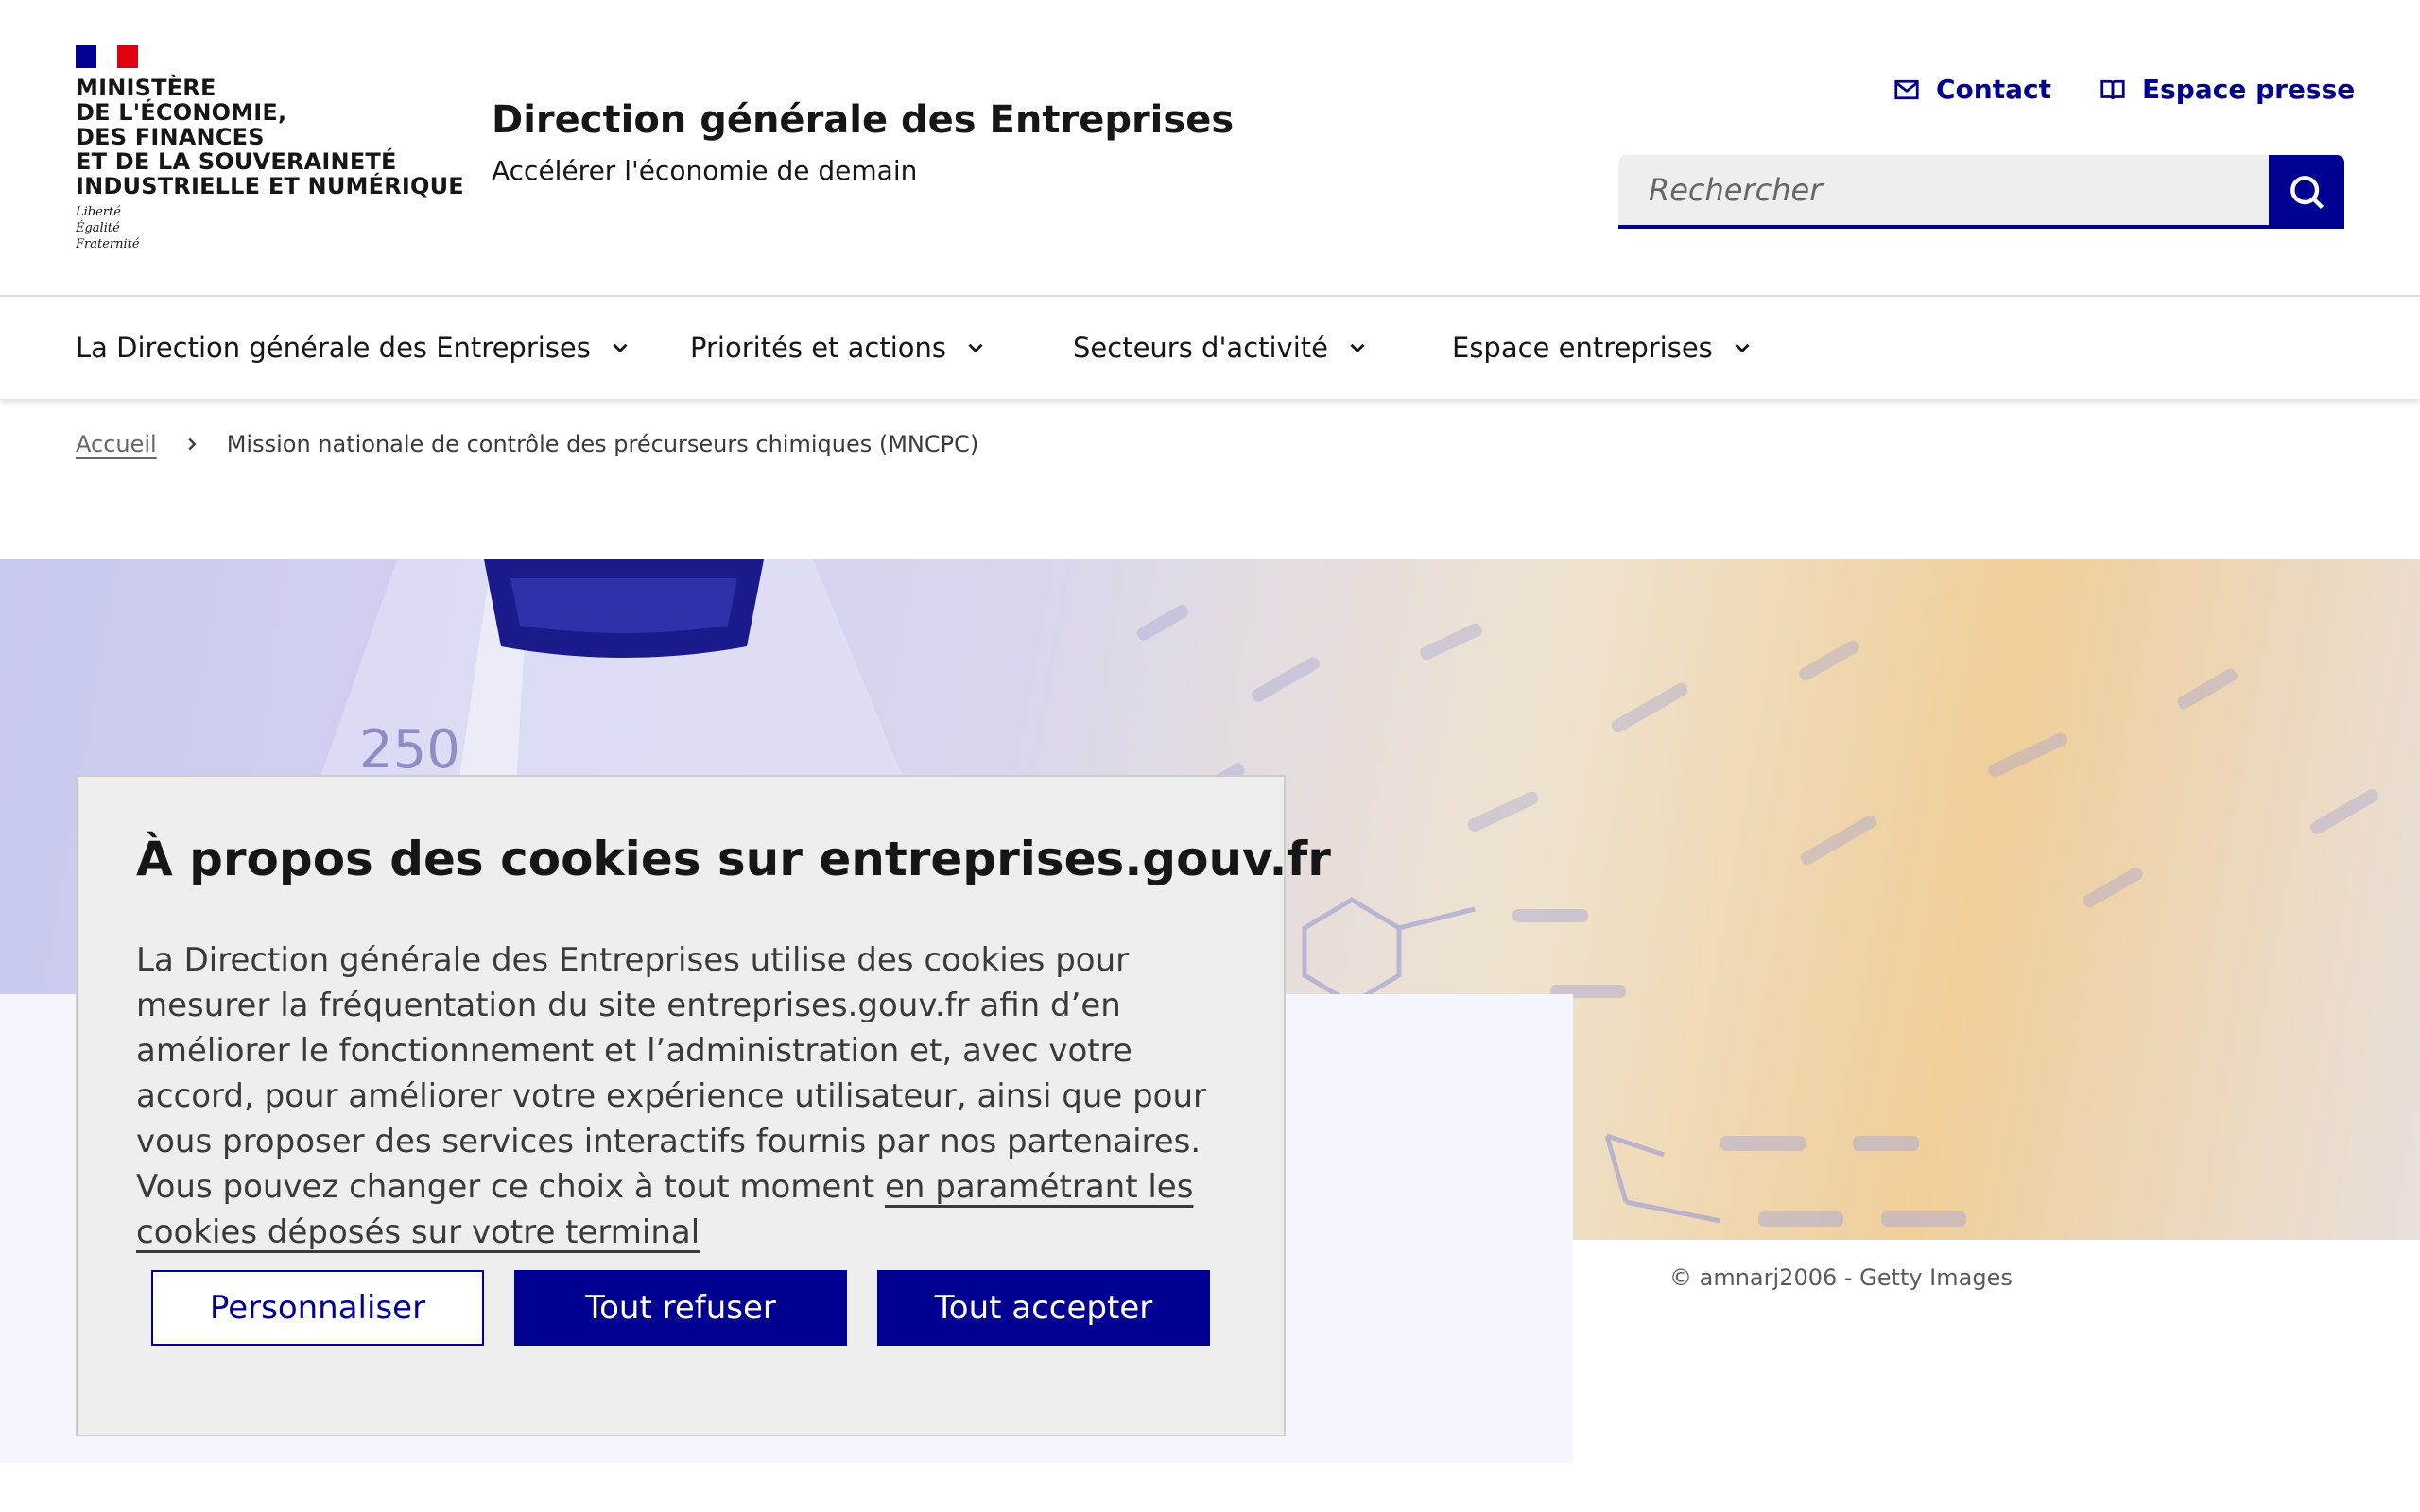 The height and width of the screenshot is (1512, 2420). I want to click on ministry-line: DE L'ÉCONOMIE,, so click(181, 112).